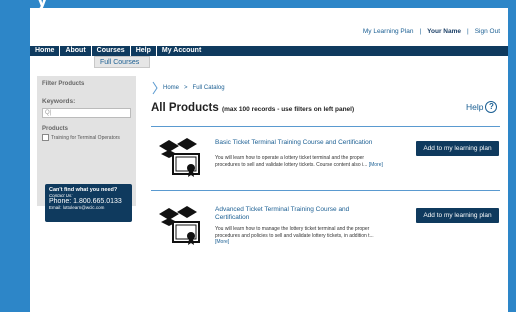 This screenshot has height=312, width=516. What do you see at coordinates (208, 88) in the screenshot?
I see `breadcrumb-current: Full Catalog` at bounding box center [208, 88].